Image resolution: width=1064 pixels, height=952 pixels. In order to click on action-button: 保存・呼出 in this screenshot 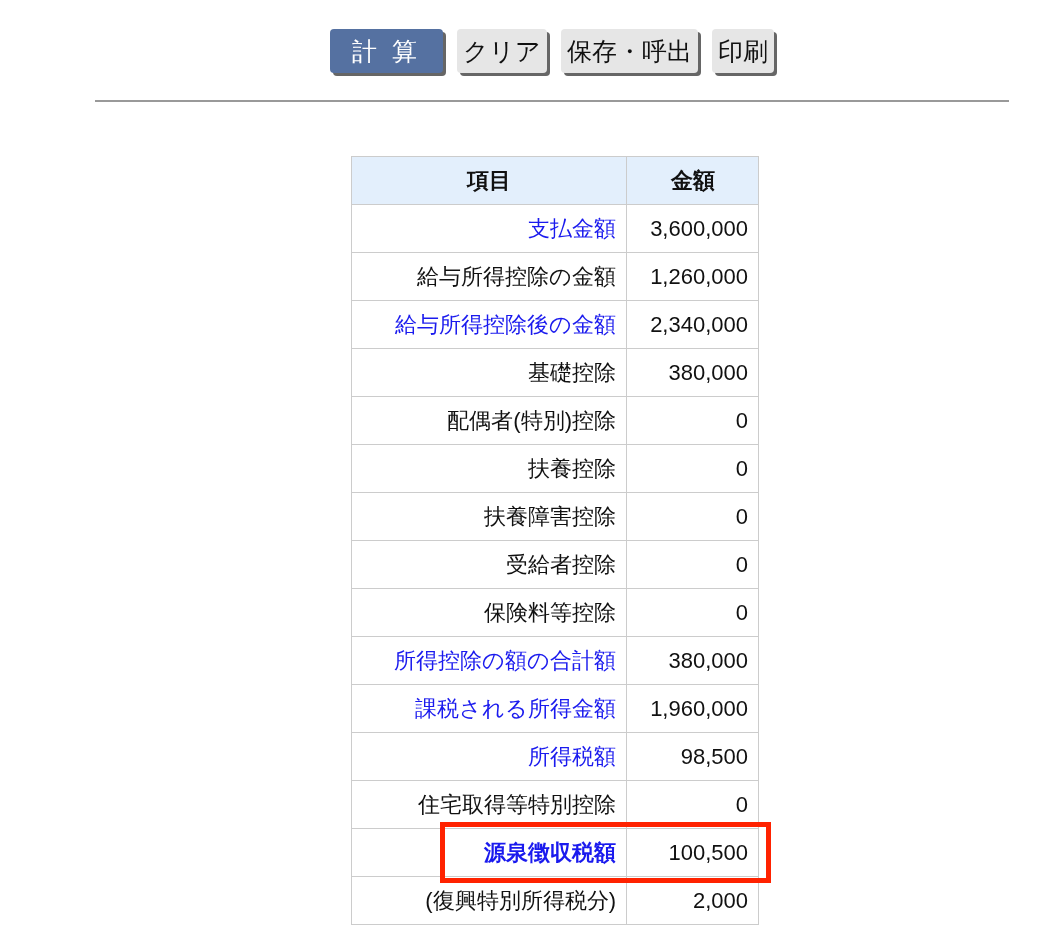, I will do `click(629, 51)`.